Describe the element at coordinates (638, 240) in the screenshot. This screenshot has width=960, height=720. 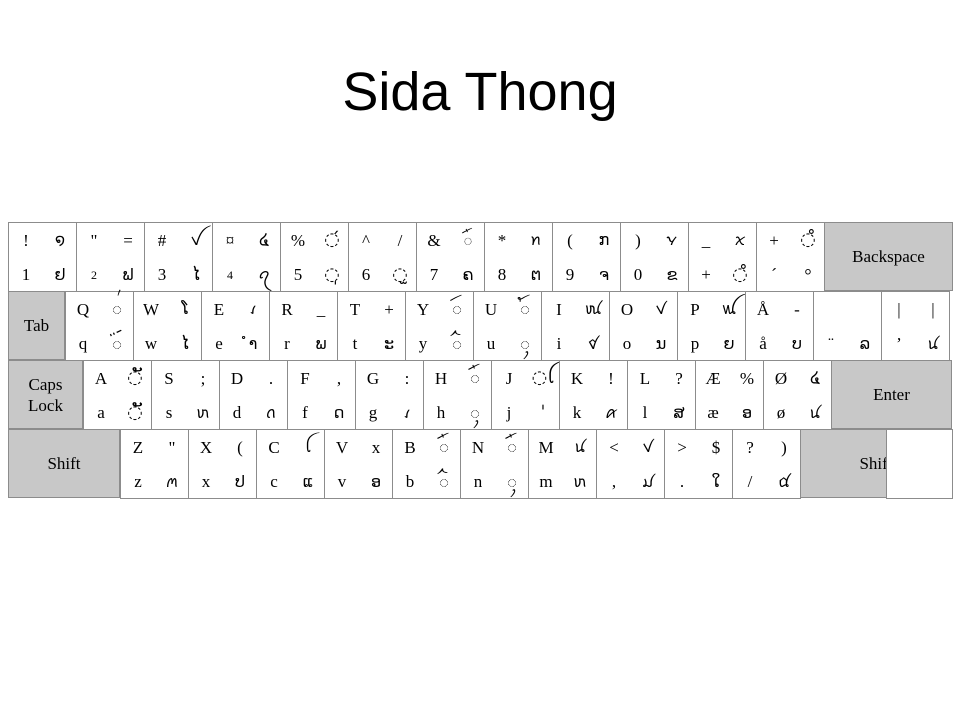
I see `key-shift-latin: )` at that location.